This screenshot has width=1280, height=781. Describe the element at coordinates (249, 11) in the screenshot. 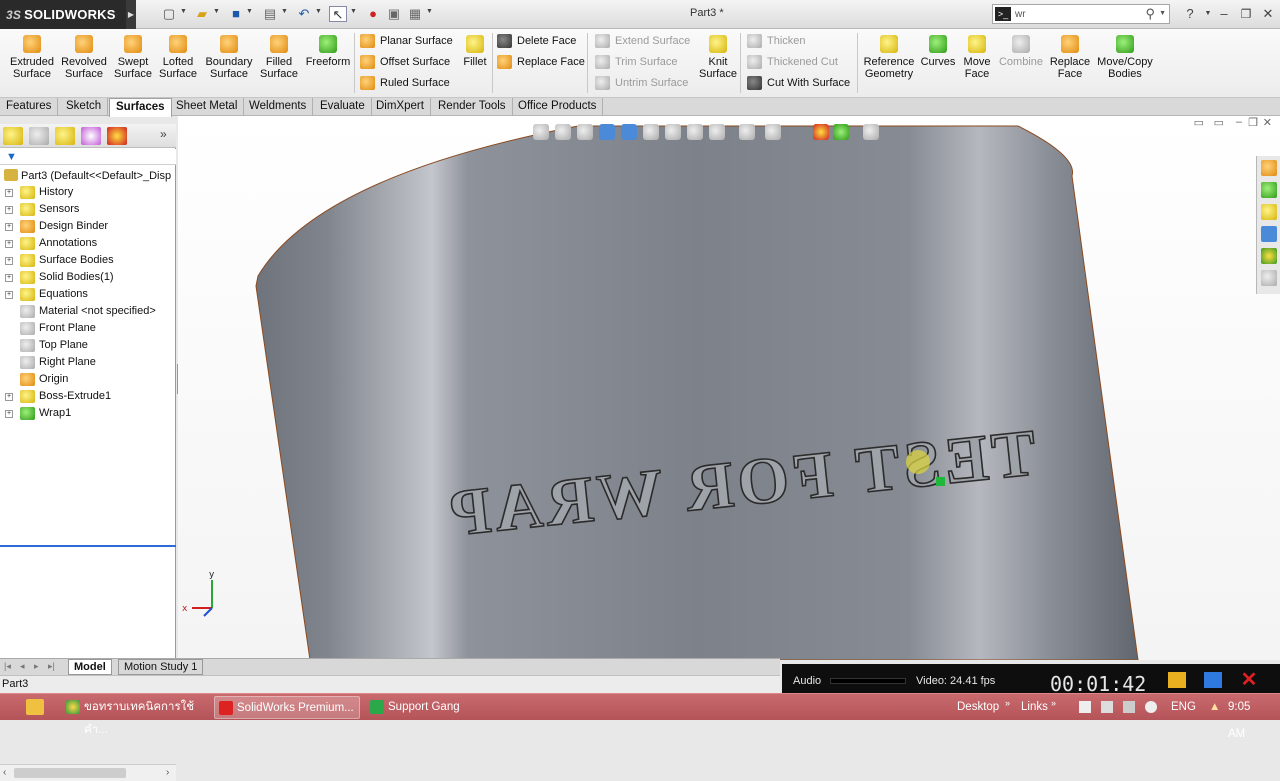

I see `save-dropdown-icon: ▼` at that location.